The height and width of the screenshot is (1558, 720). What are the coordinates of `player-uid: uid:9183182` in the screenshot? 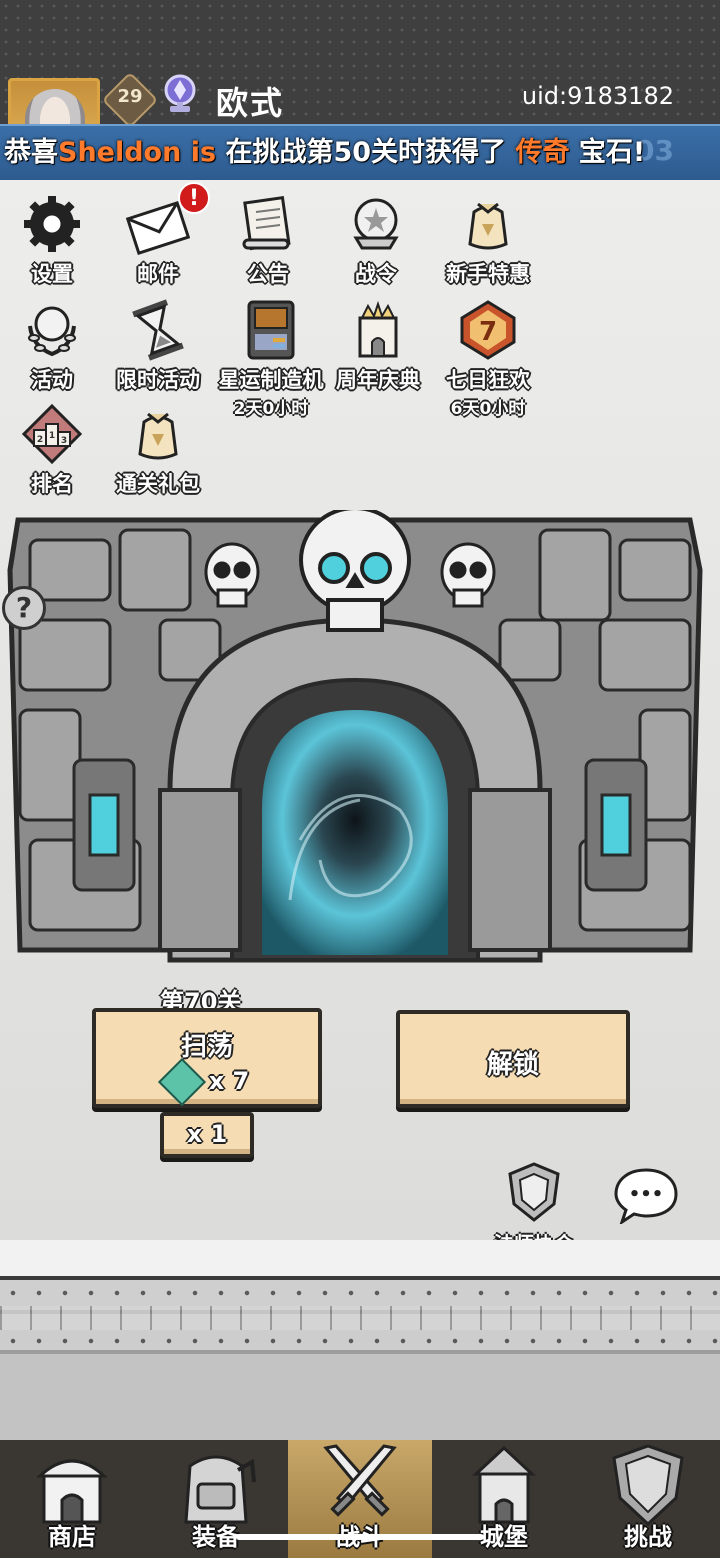 It's located at (597, 96).